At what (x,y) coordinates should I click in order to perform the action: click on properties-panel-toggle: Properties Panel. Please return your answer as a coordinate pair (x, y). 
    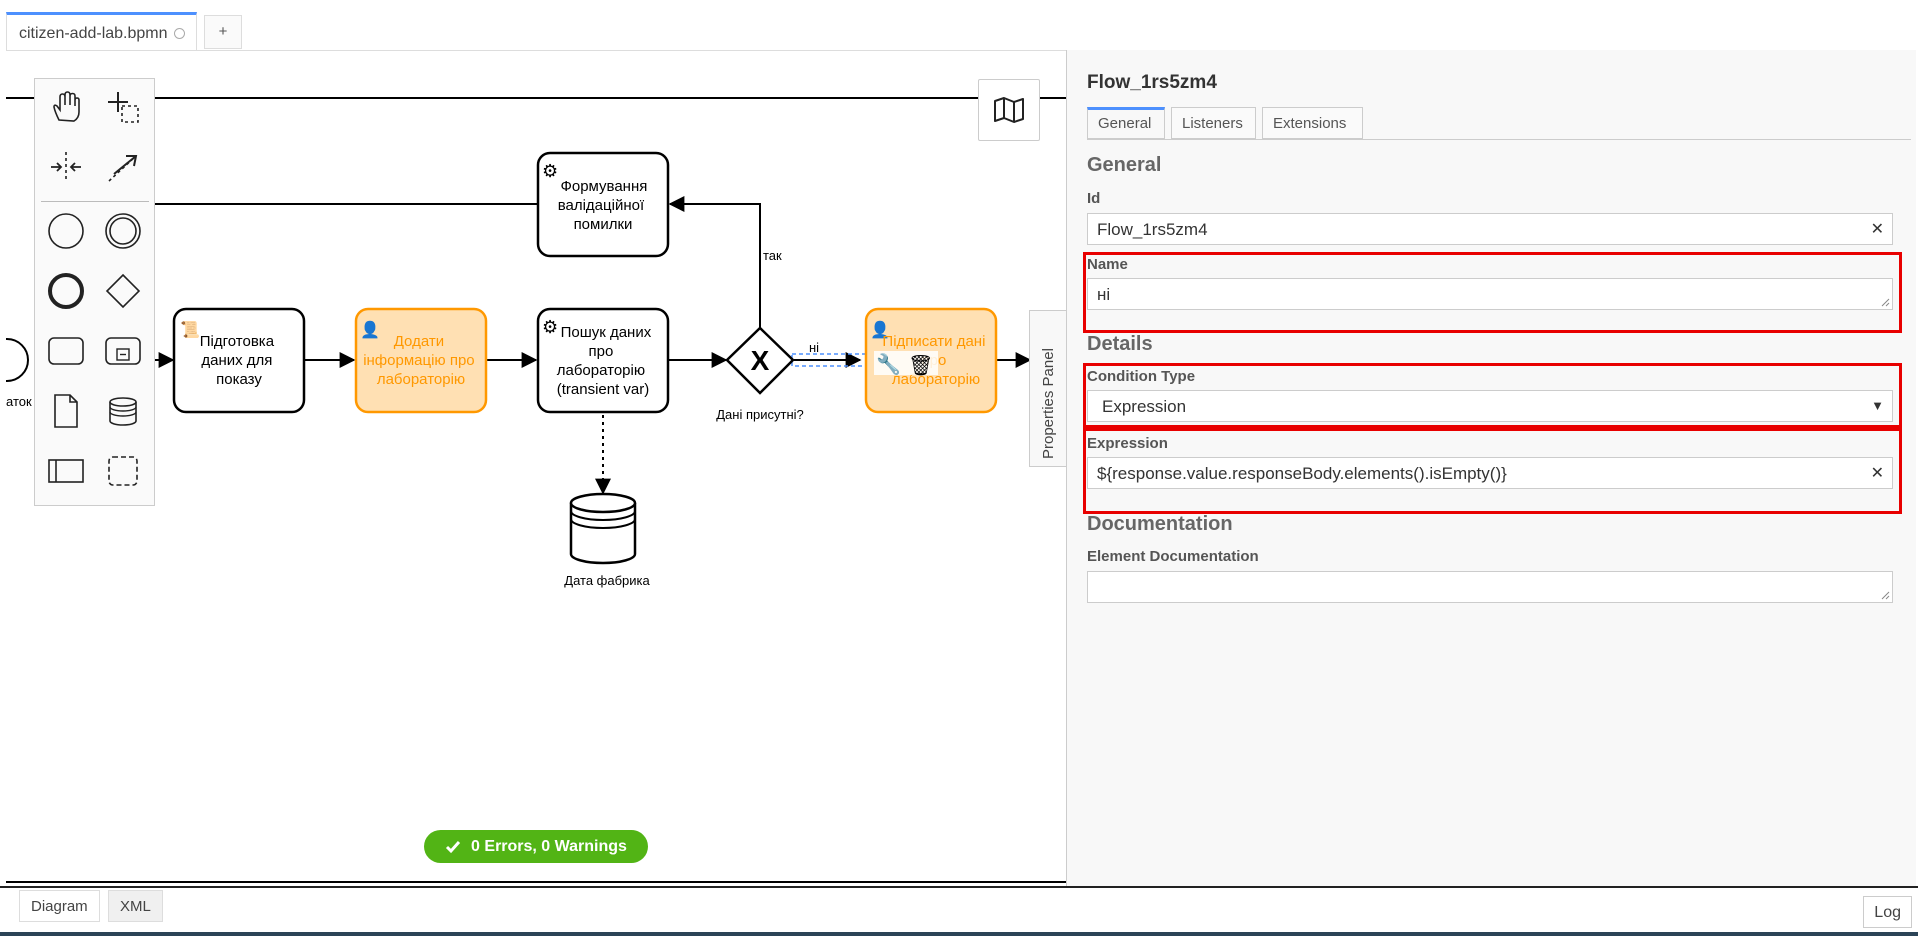
    Looking at the image, I should click on (1048, 388).